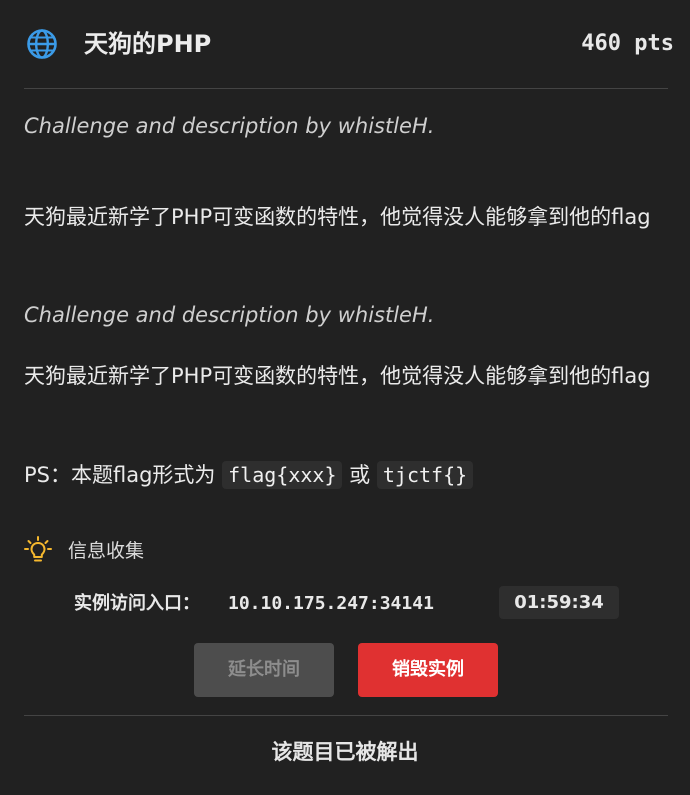  What do you see at coordinates (331, 604) in the screenshot?
I see `instance-address: 10.10.175.247:34141` at bounding box center [331, 604].